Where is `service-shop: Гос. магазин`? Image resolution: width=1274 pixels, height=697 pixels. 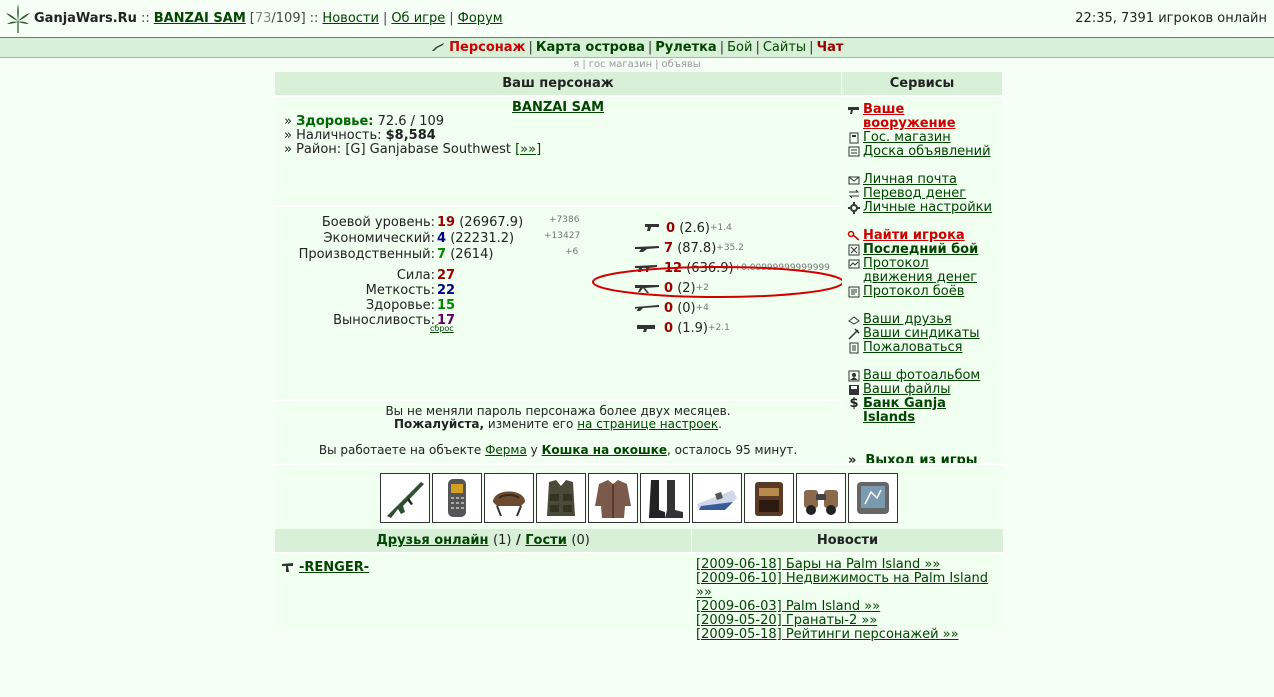 service-shop: Гос. магазин is located at coordinates (907, 138).